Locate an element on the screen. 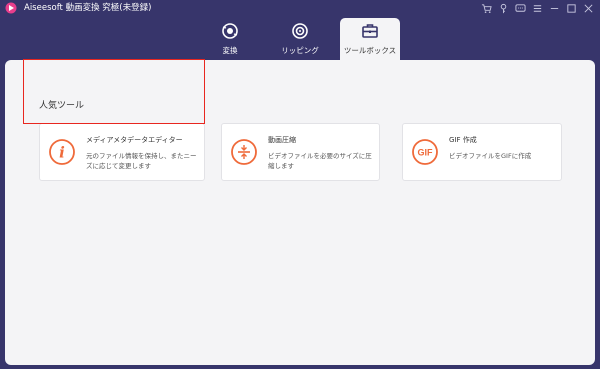 Image resolution: width=600 pixels, height=369 pixels. gif-icon: GIF is located at coordinates (425, 152).